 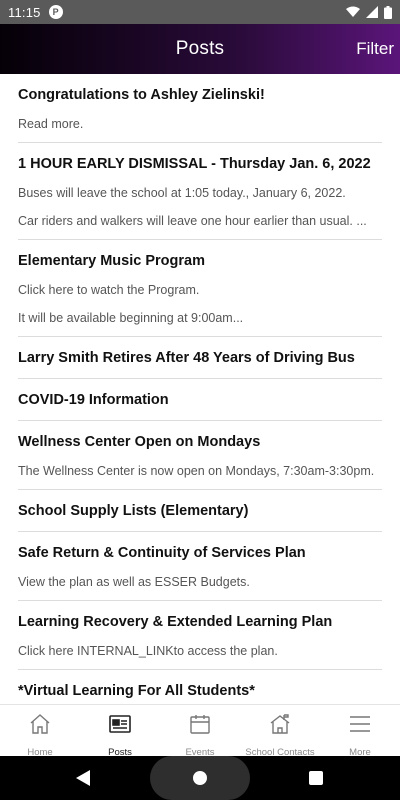 I want to click on nav-item-home: Home, so click(x=40, y=731).